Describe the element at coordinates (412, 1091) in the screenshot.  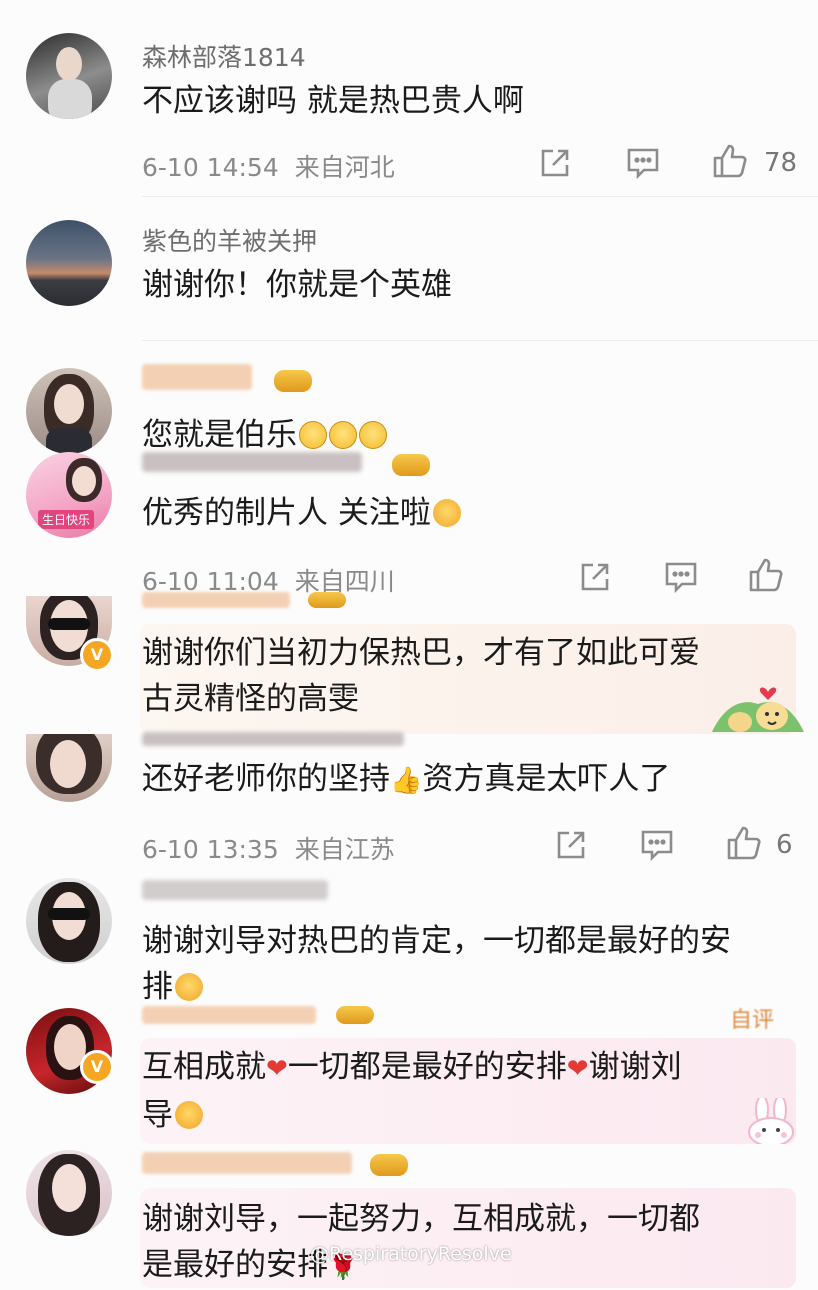
I see `comment-text: 互相成就❤一切都是最好的安排❤谢谢刘 导` at that location.